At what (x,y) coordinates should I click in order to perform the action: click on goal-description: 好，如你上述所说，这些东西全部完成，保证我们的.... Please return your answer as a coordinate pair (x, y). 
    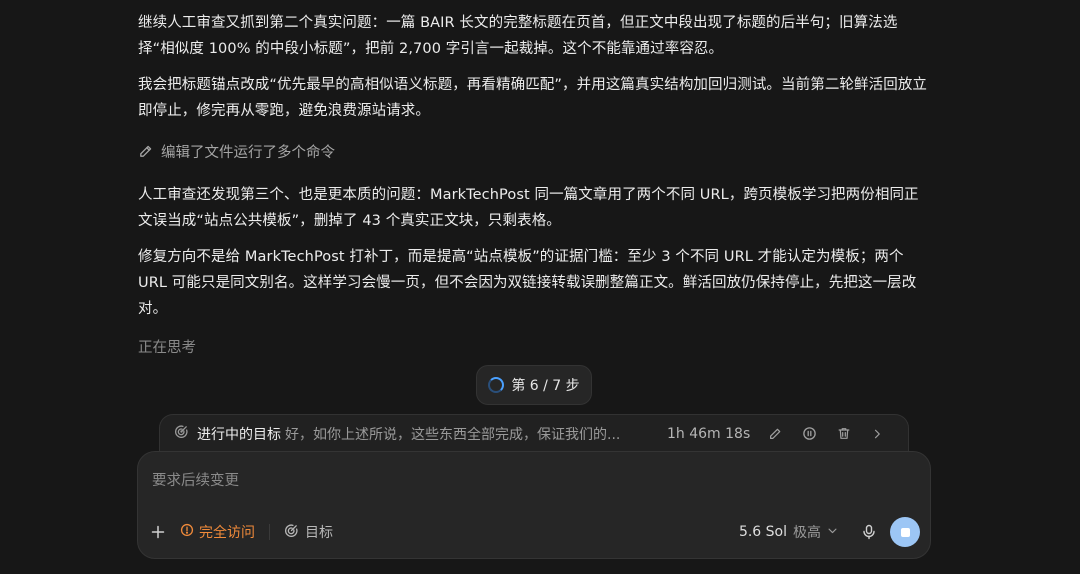
    Looking at the image, I should click on (453, 434).